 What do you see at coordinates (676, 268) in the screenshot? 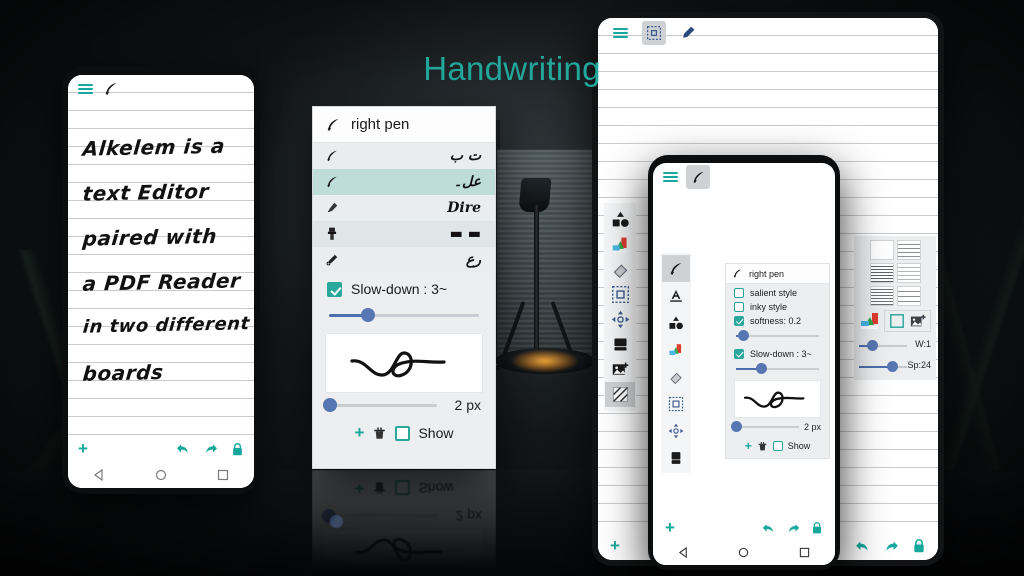
I see `pen-tool-icon` at bounding box center [676, 268].